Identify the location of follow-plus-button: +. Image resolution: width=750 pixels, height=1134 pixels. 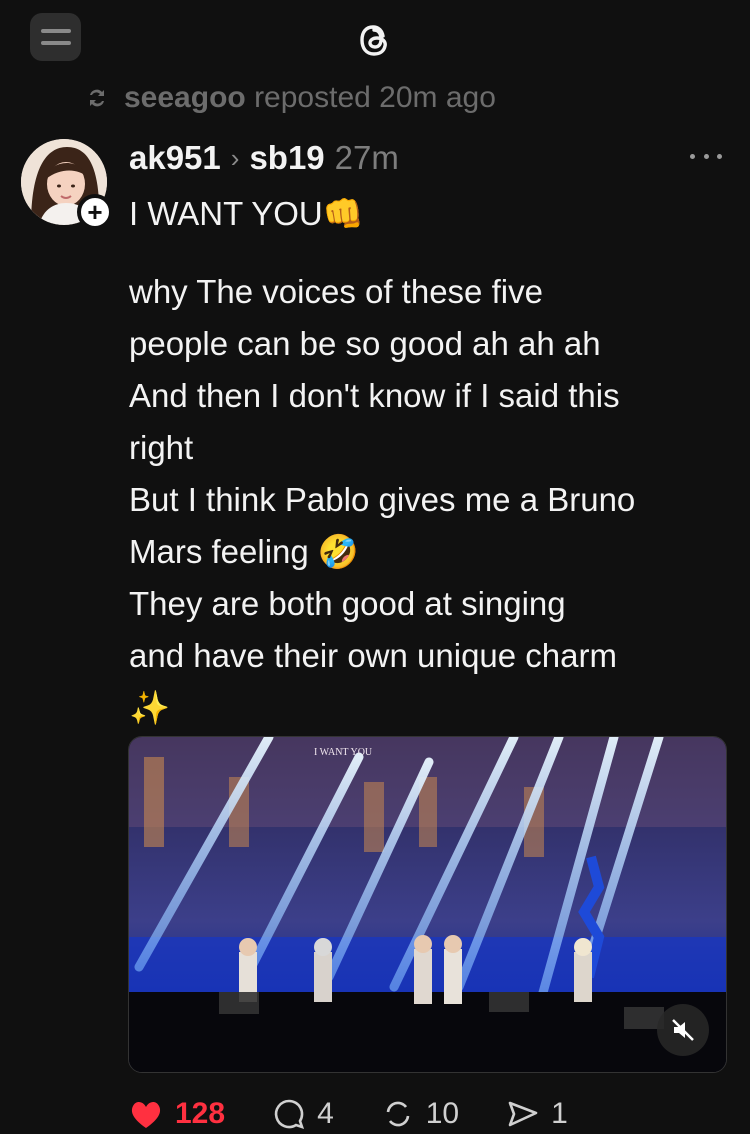
(95, 212).